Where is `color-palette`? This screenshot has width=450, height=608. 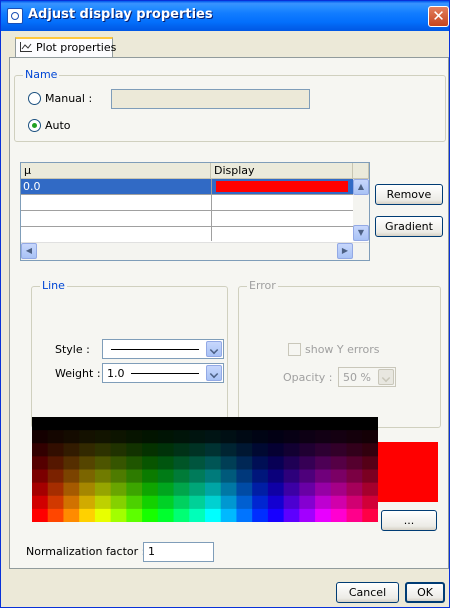 color-palette is located at coordinates (205, 469).